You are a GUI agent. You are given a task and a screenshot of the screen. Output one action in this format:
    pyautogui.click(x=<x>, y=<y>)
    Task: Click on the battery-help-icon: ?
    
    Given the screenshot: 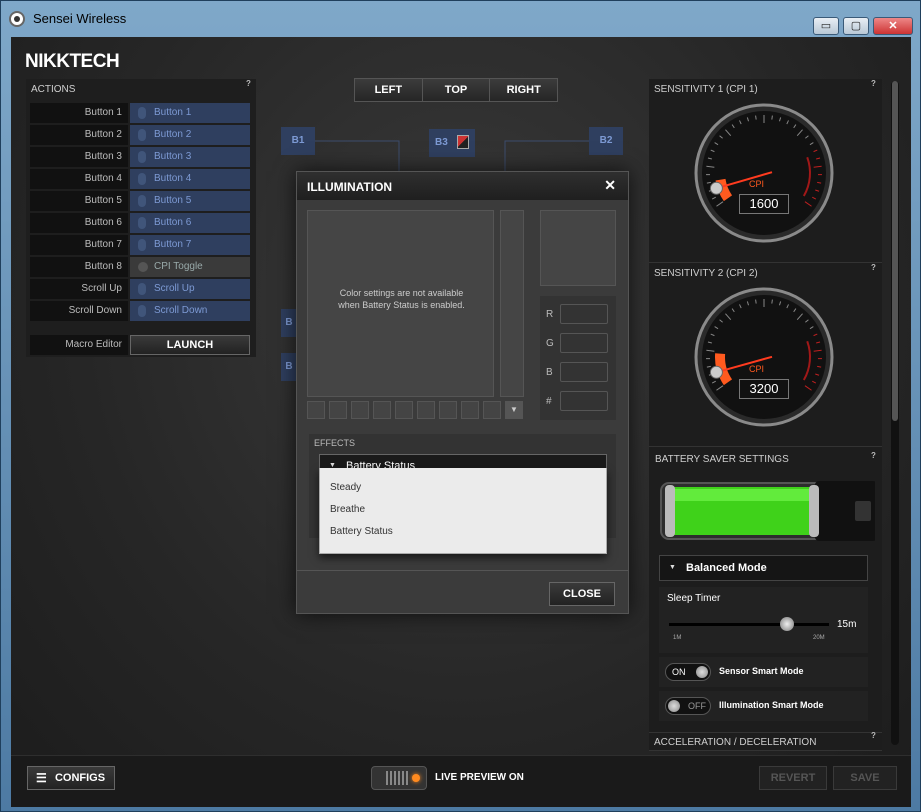 What is the action you would take?
    pyautogui.click(x=873, y=455)
    